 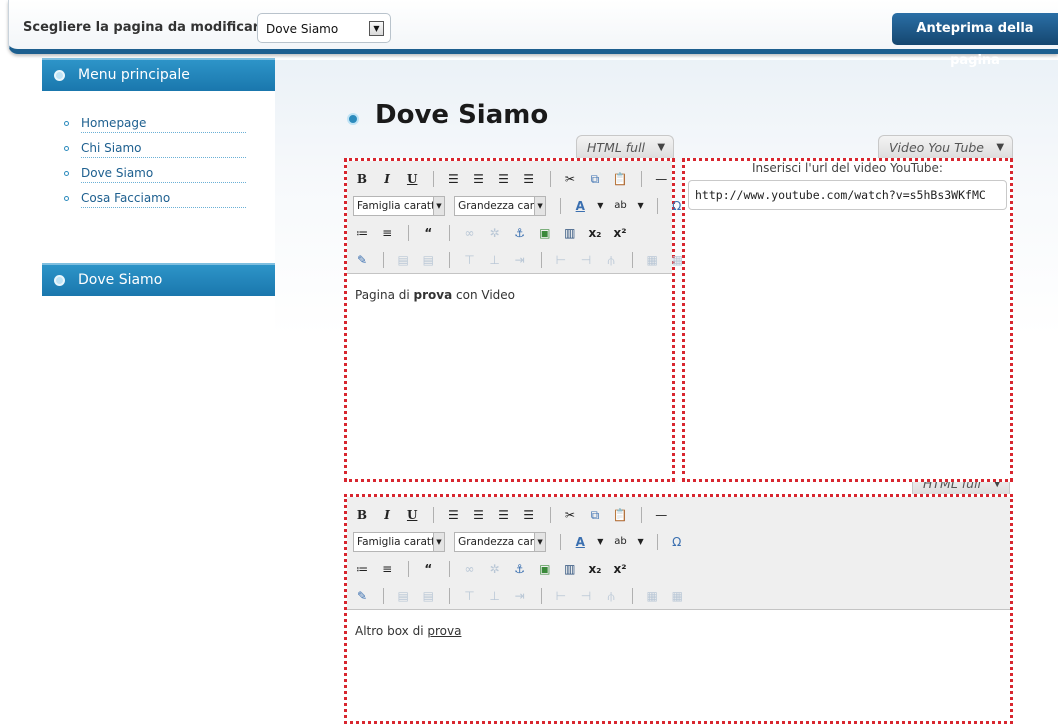 I want to click on font-size-value: Grandezza car., so click(x=497, y=205).